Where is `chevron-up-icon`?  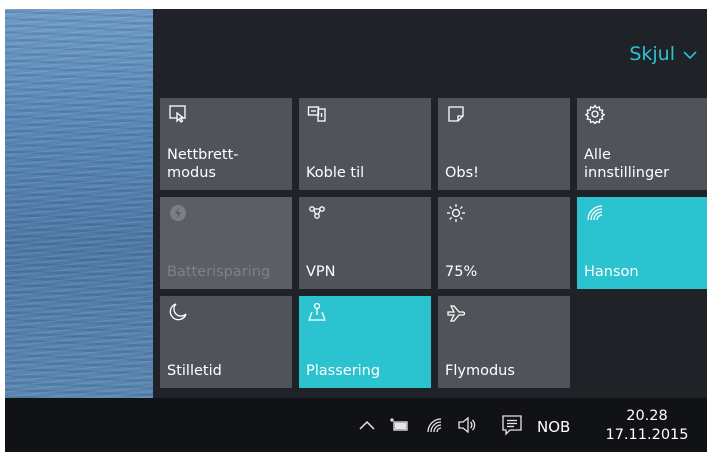
chevron-up-icon is located at coordinates (367, 425).